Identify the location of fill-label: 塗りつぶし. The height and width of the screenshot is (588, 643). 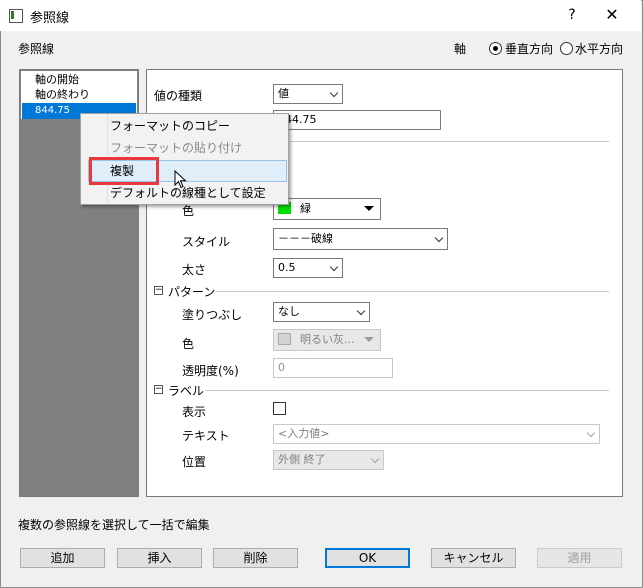
(212, 315).